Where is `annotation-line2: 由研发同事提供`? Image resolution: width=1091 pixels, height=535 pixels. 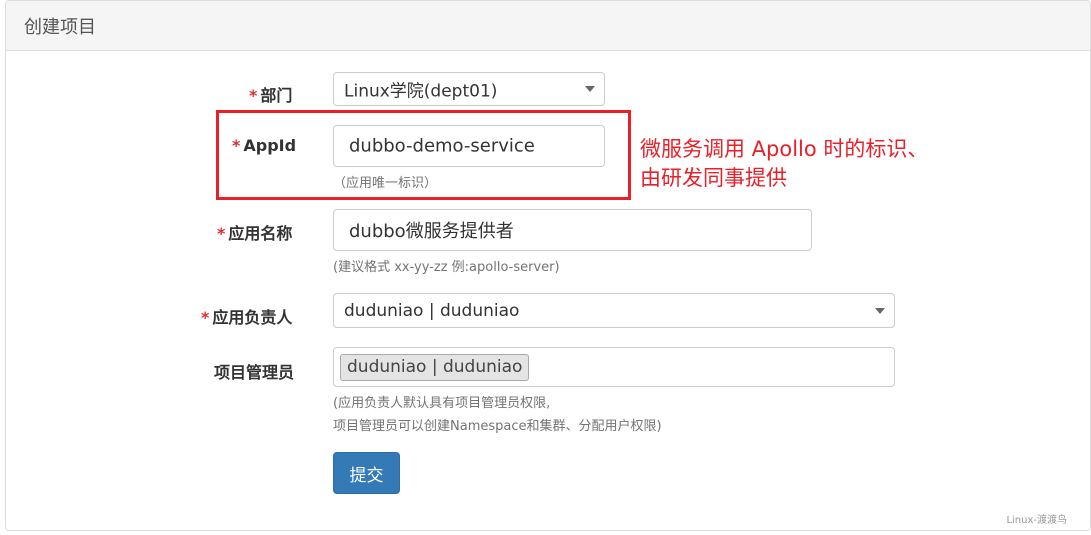 annotation-line2: 由研发同事提供 is located at coordinates (713, 178).